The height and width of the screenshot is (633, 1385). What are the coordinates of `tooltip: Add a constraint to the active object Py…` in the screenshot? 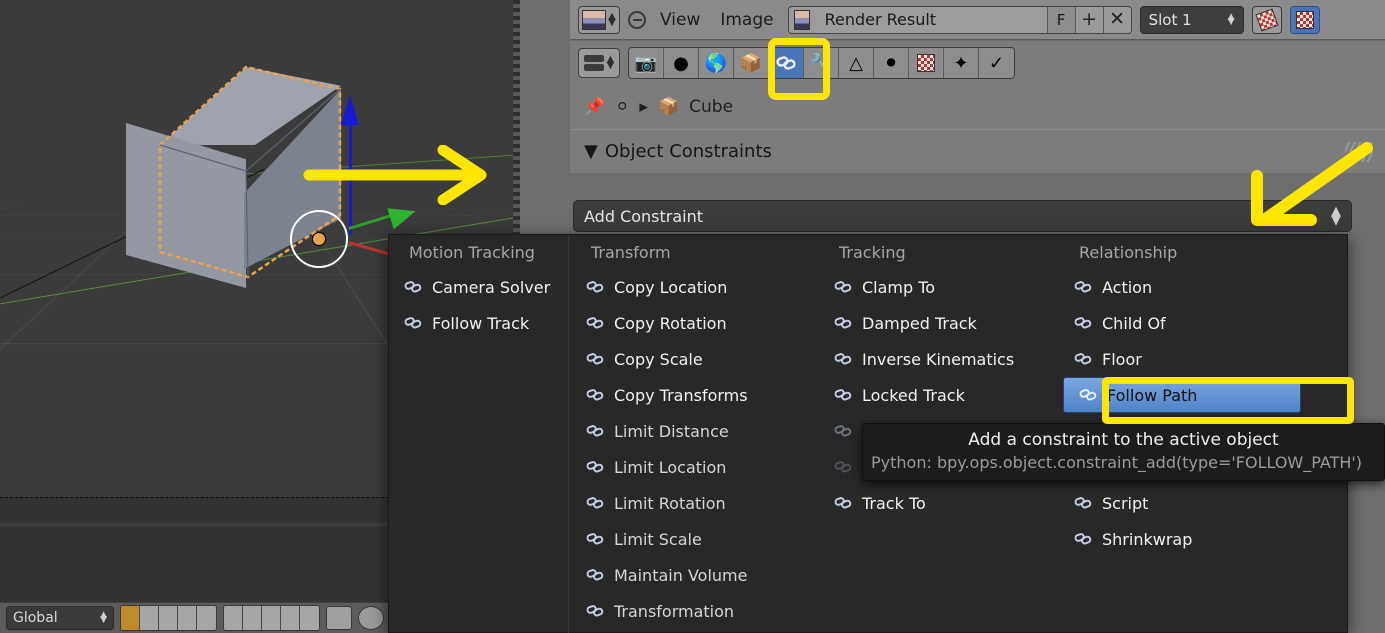 It's located at (1123, 452).